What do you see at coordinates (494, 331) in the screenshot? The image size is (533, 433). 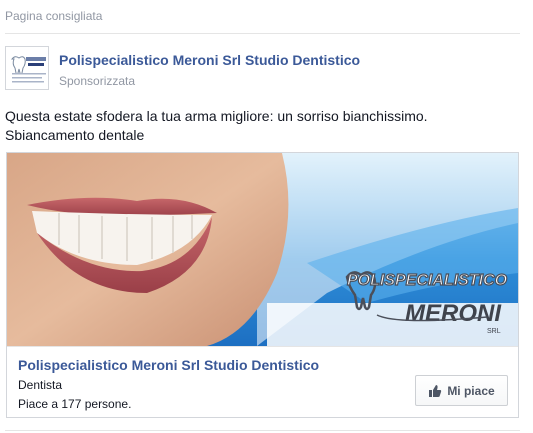 I see `logo-sub-text: SRL` at bounding box center [494, 331].